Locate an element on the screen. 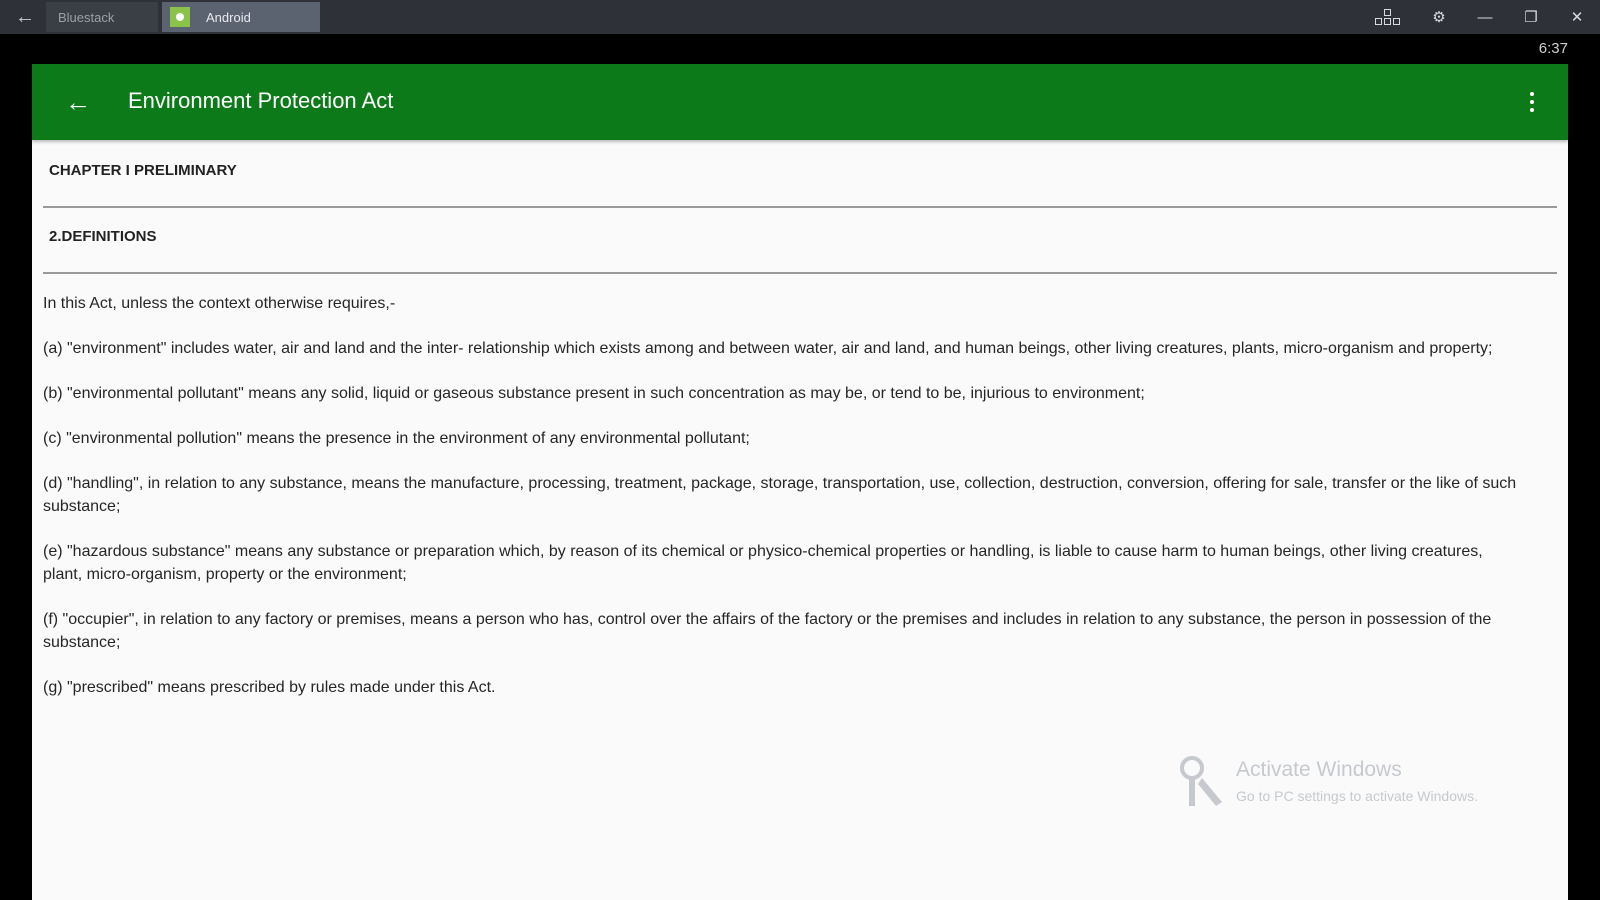  settings-gear-icon: ⚙ is located at coordinates (1439, 17).